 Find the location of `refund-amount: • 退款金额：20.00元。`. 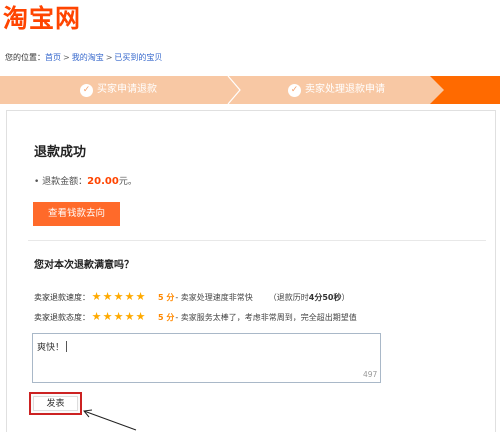

refund-amount: • 退款金额：20.00元。 is located at coordinates (85, 180).